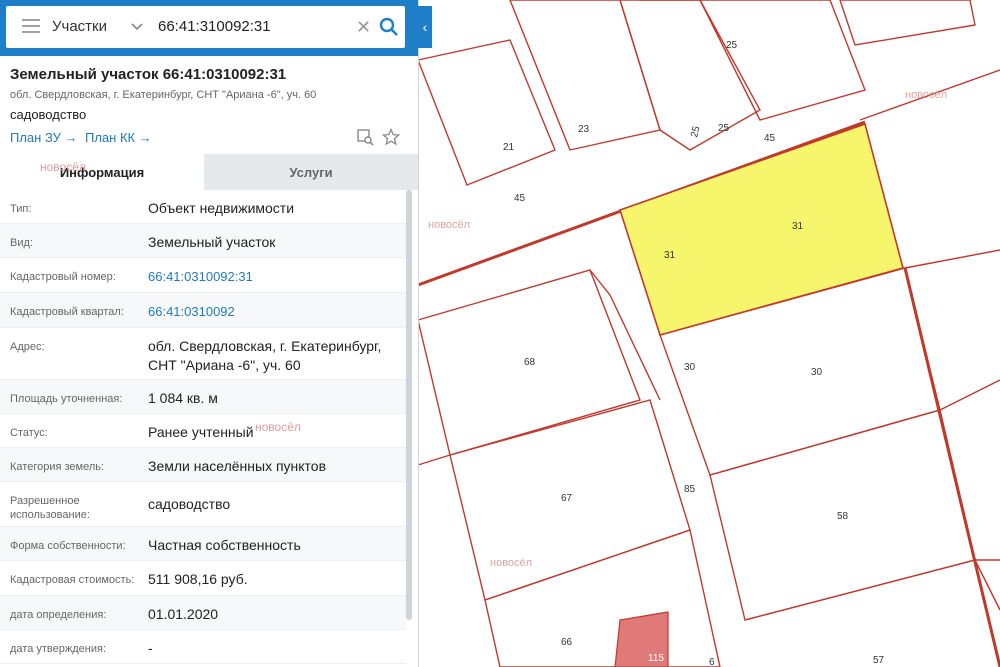  What do you see at coordinates (67, 312) in the screenshot?
I see `info-key: Кадастровый квартал:` at bounding box center [67, 312].